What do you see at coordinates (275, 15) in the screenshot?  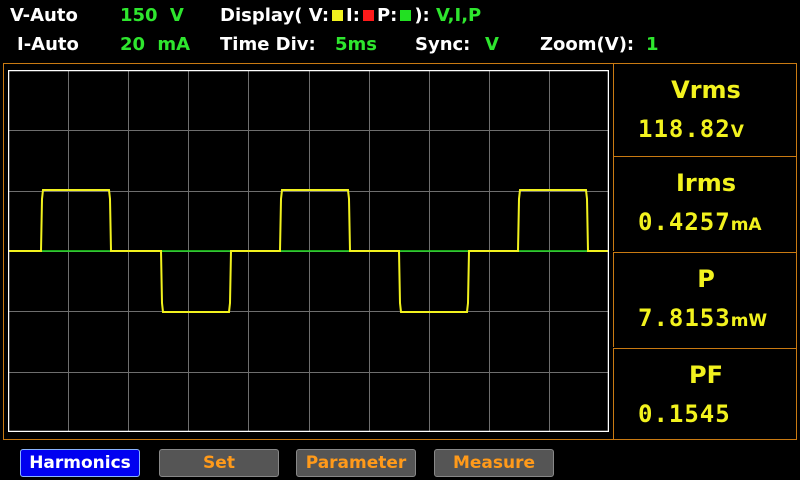 I see `display-label: Display( V:` at bounding box center [275, 15].